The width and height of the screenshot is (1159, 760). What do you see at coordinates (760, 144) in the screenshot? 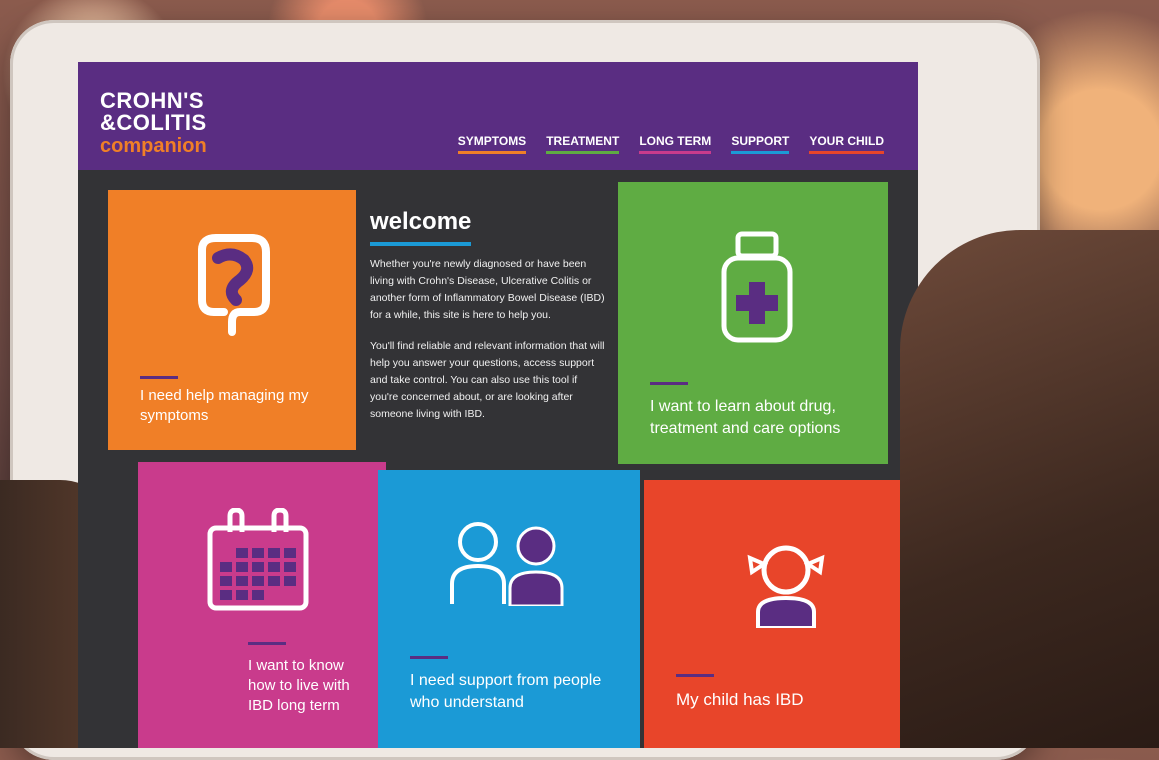
I see `nav-support: SUPPORT` at bounding box center [760, 144].